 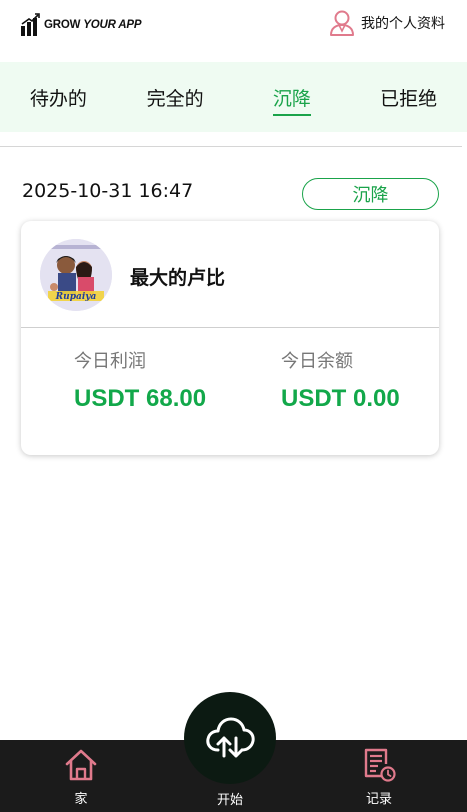 What do you see at coordinates (231, 146) in the screenshot?
I see `divider` at bounding box center [231, 146].